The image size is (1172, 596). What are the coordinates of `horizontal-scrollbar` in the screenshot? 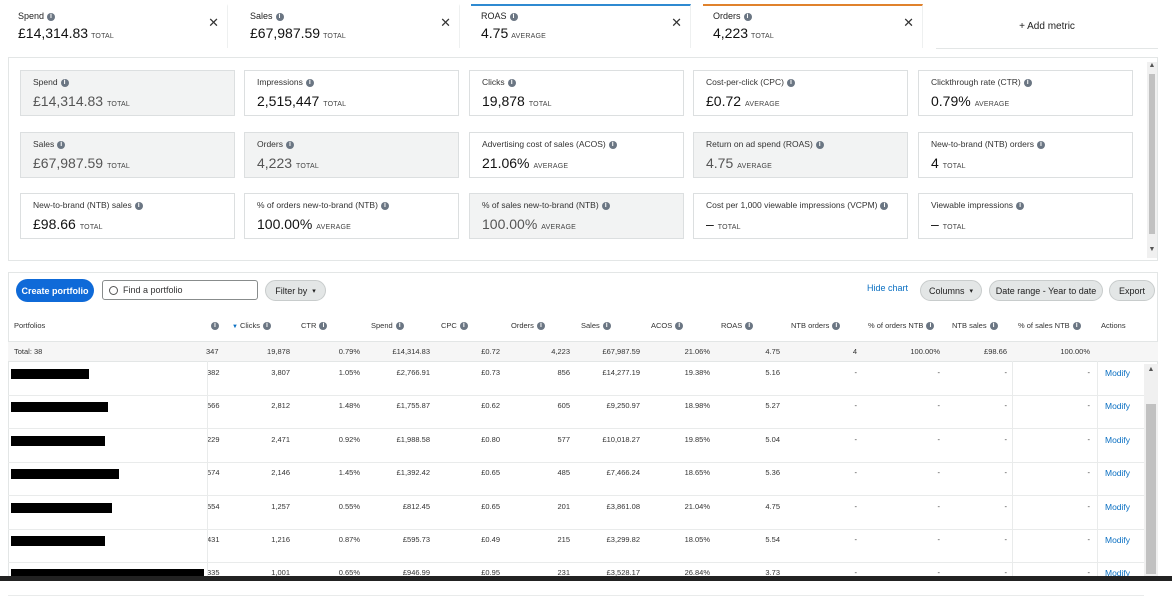 It's located at (586, 578).